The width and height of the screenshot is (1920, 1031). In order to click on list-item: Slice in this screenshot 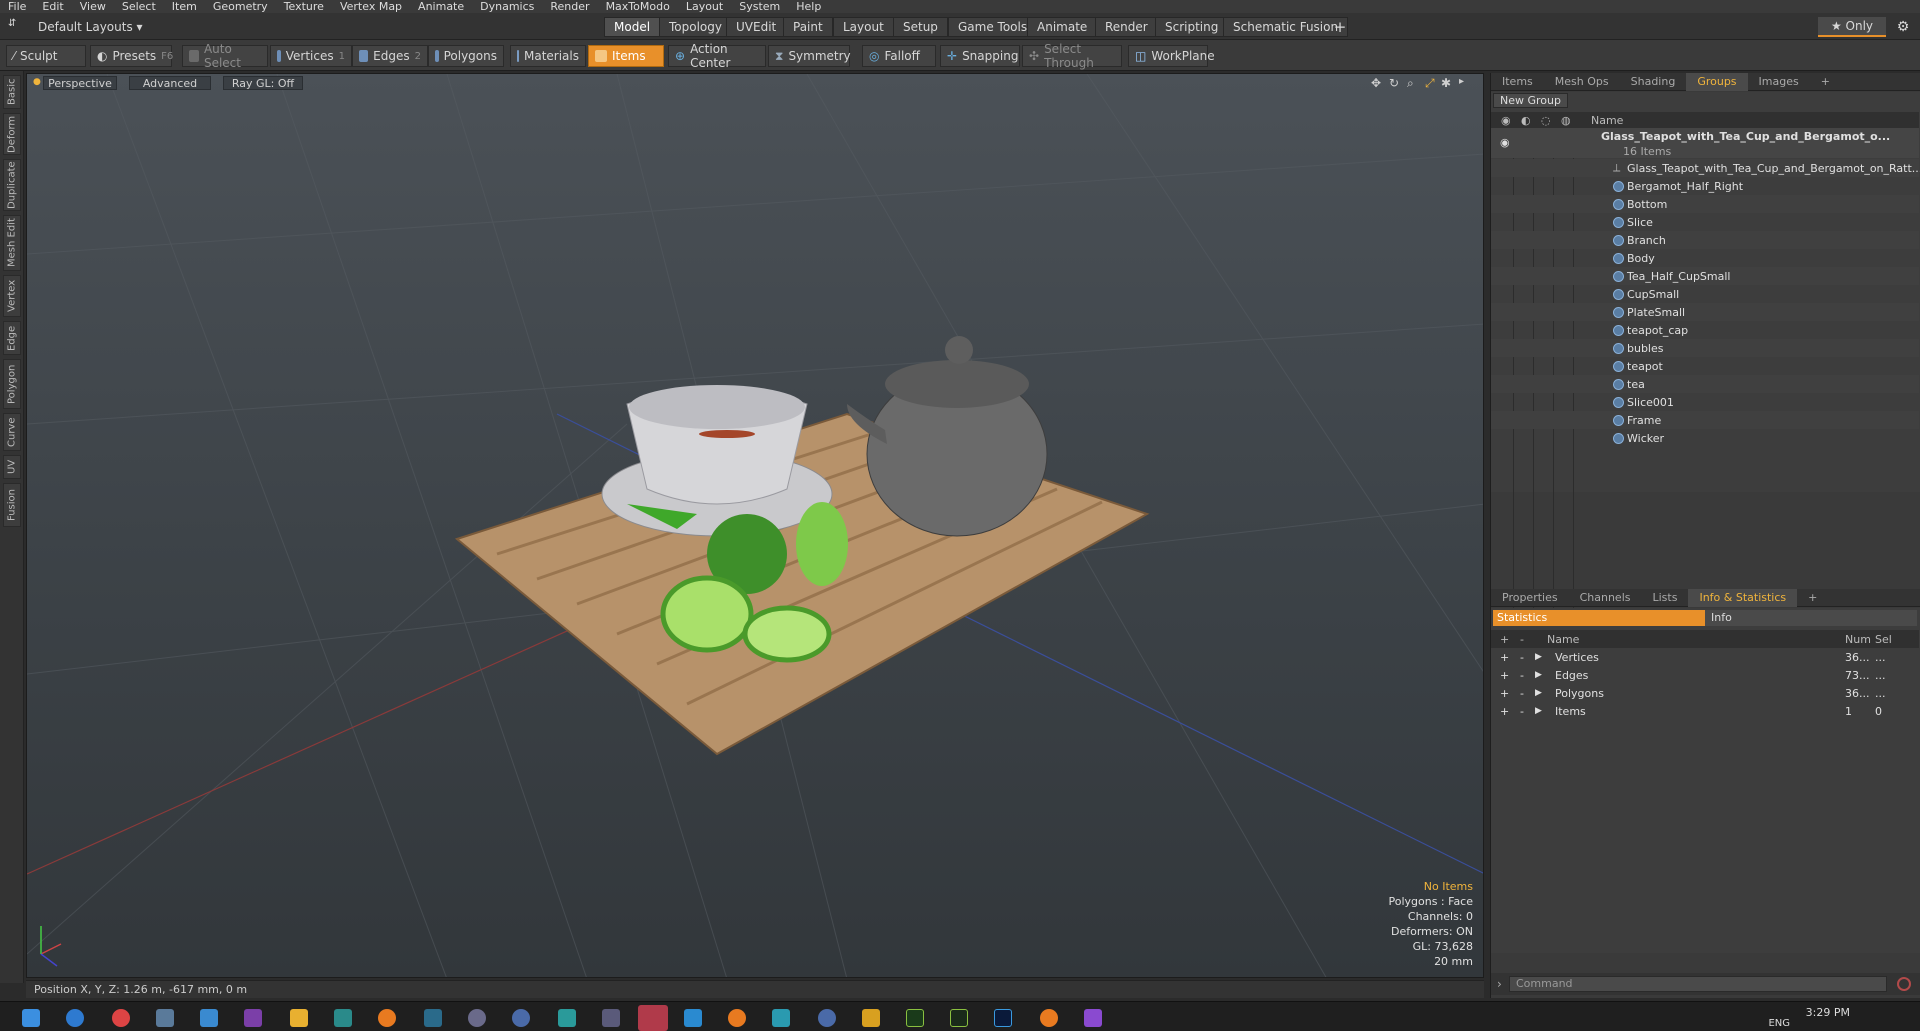, I will do `click(1705, 222)`.